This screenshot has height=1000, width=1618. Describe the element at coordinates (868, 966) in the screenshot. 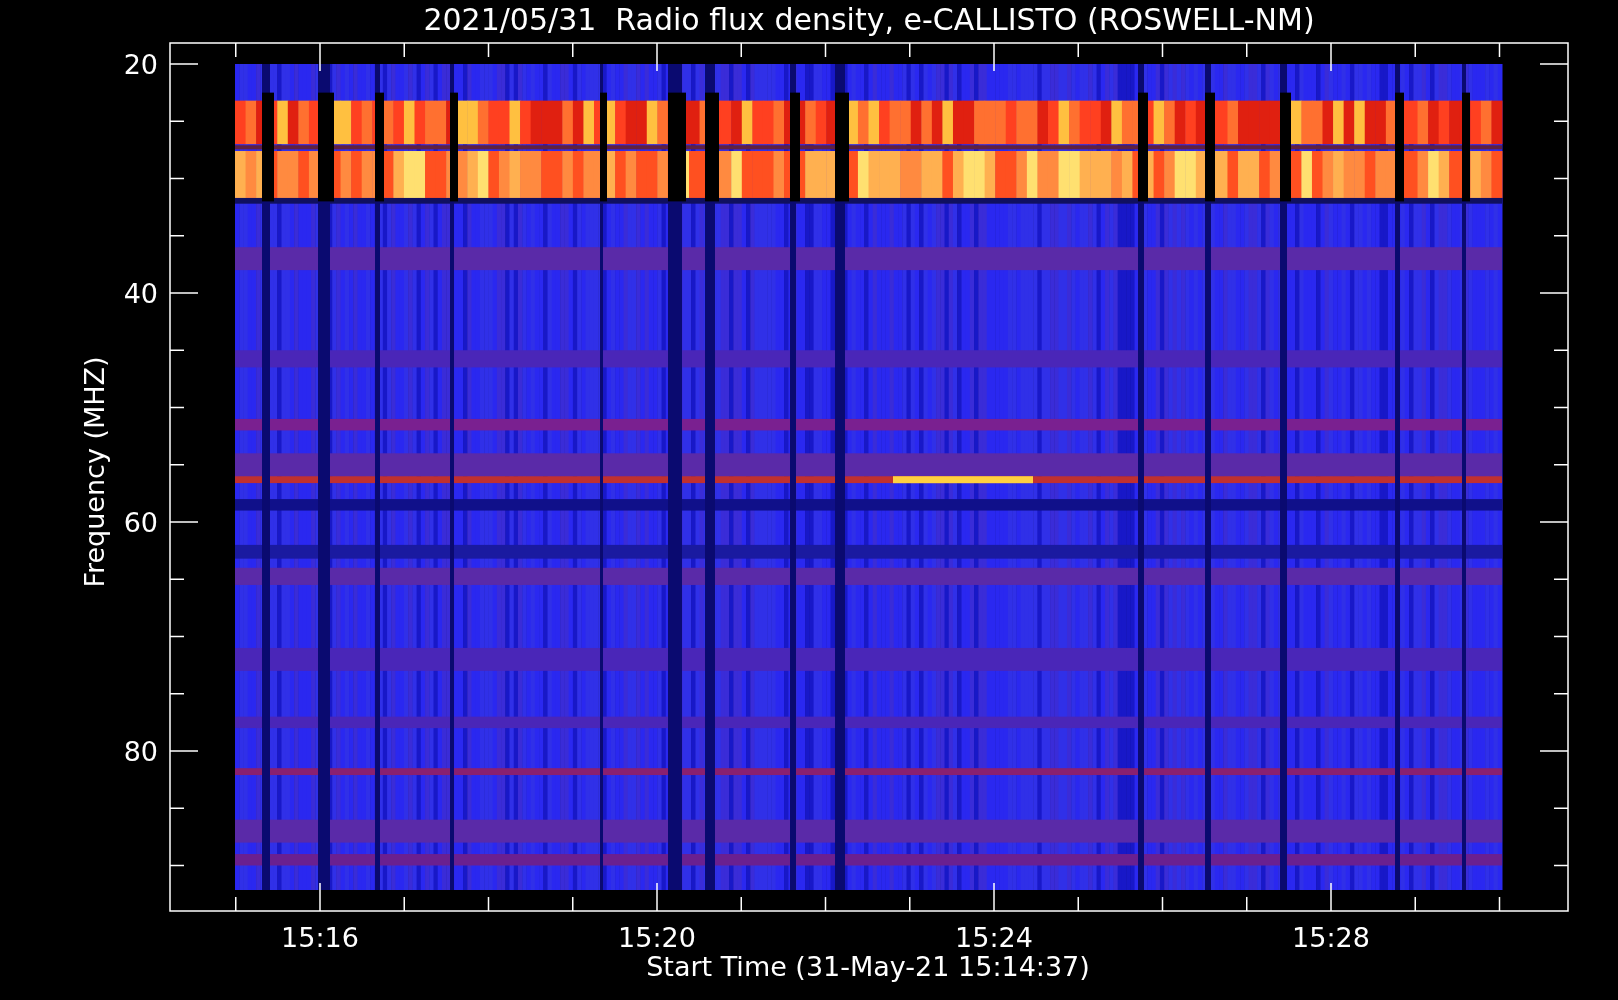

I see `x-axis-label: Start Time (31-May-21 15:14:37)` at that location.